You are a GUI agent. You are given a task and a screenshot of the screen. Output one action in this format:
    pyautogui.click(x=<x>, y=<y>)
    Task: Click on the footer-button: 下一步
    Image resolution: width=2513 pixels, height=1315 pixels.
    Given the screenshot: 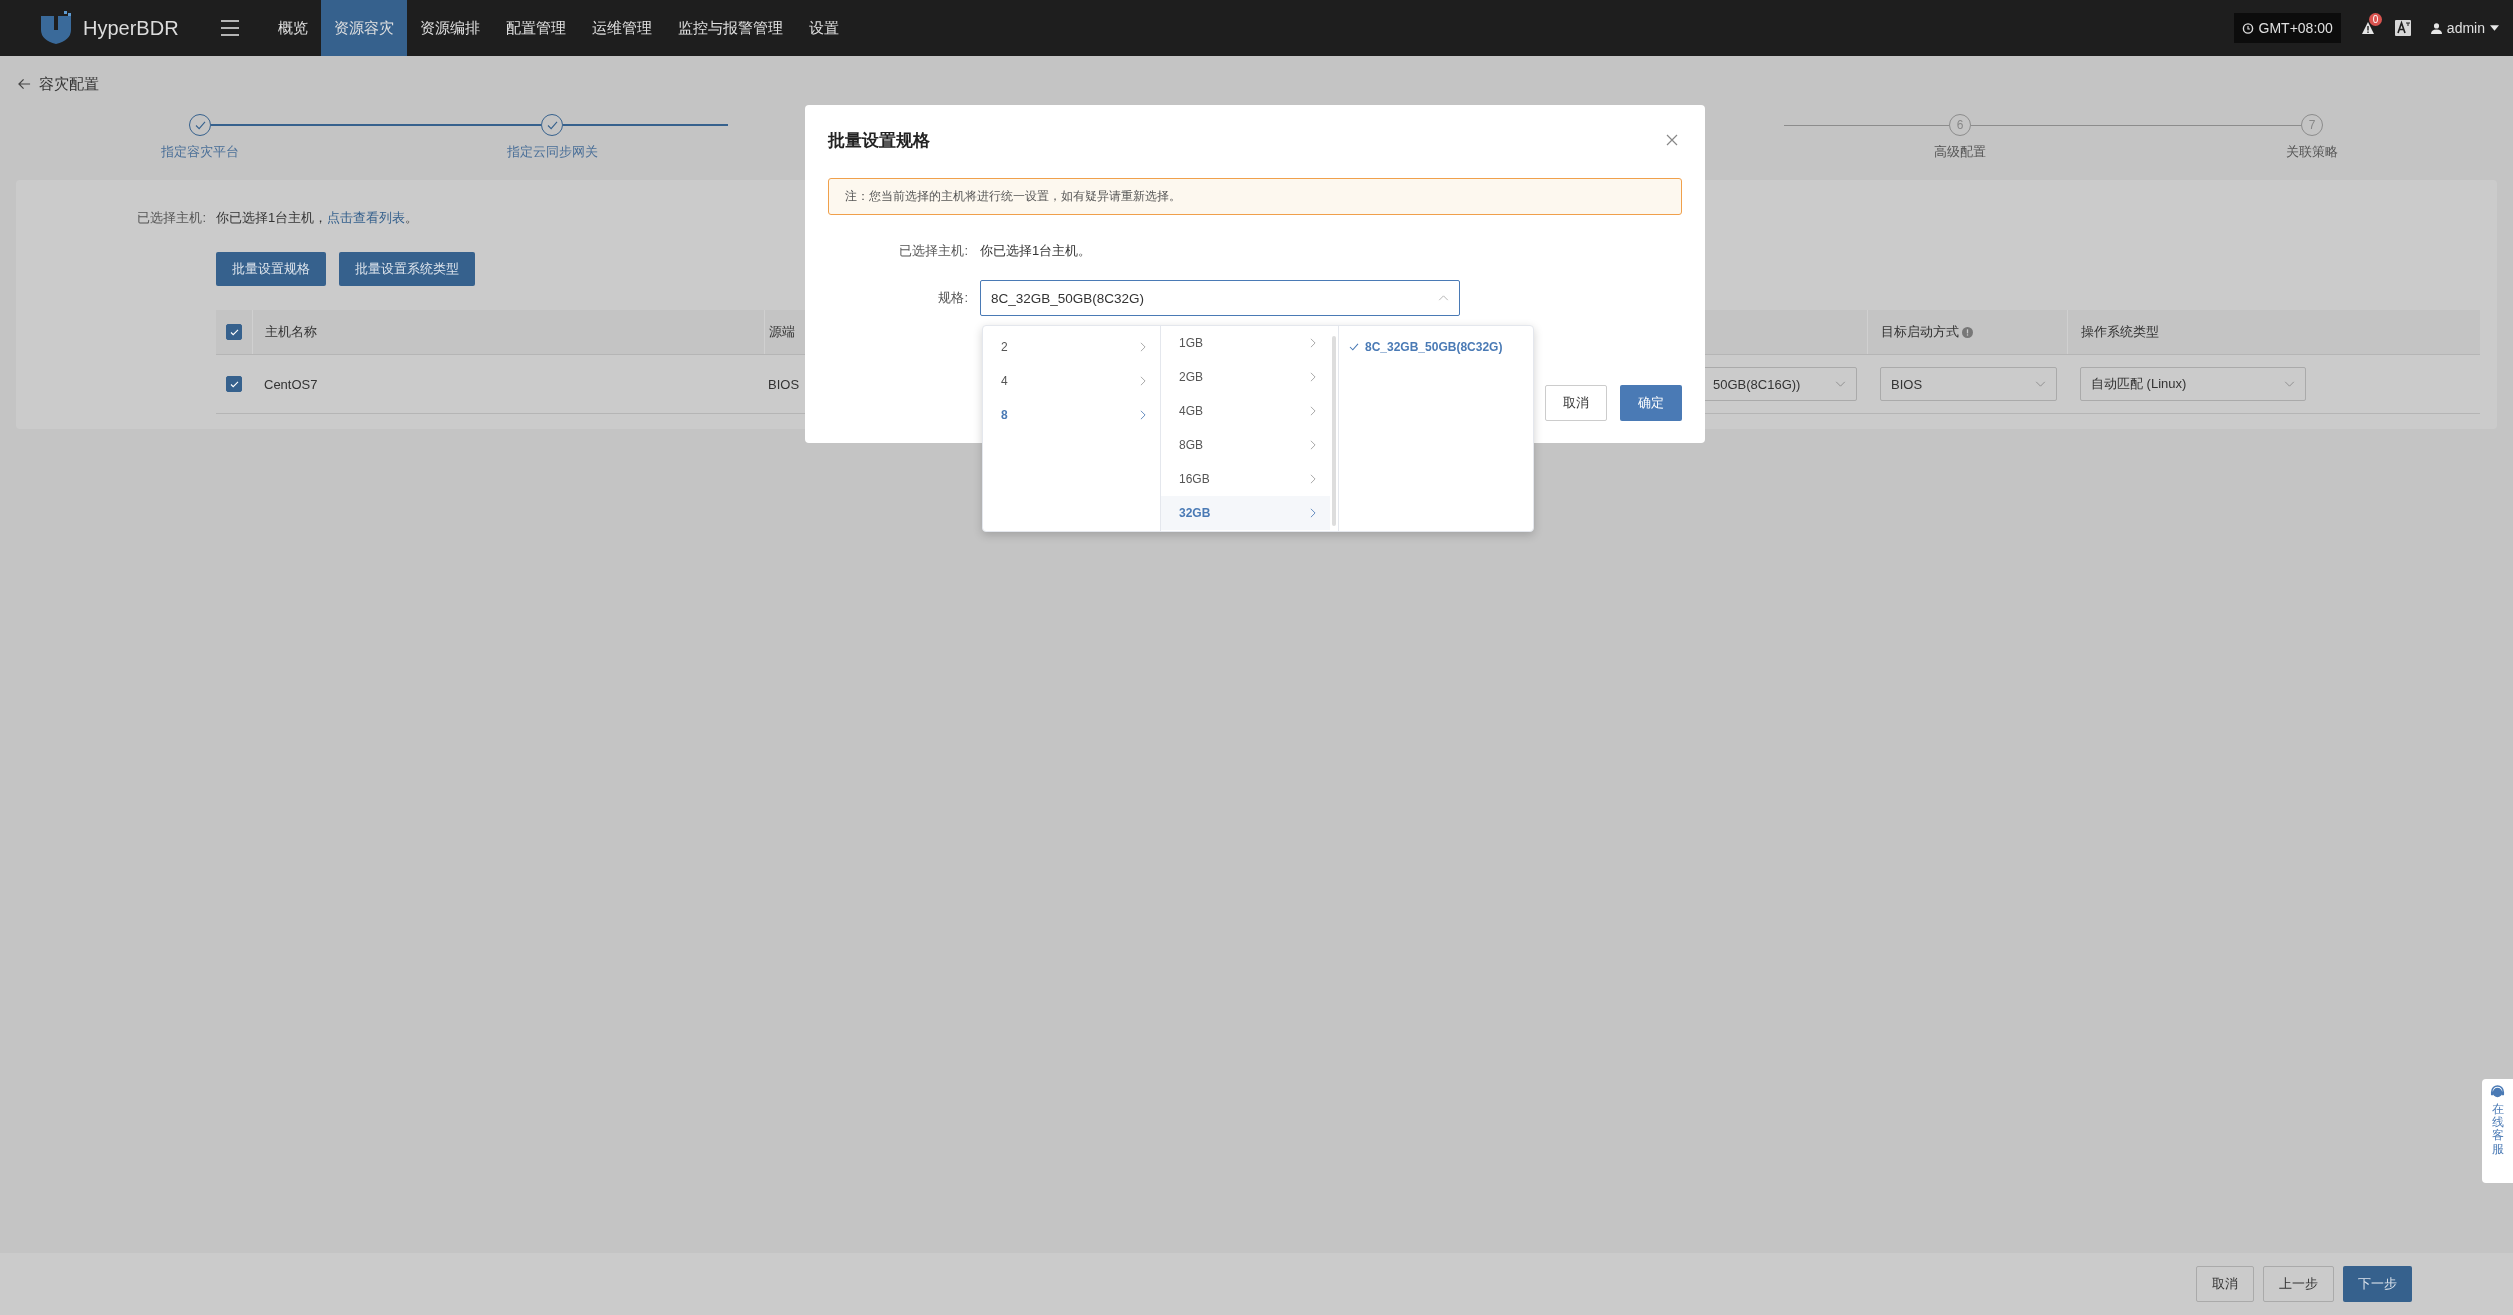 What is the action you would take?
    pyautogui.click(x=2377, y=1284)
    